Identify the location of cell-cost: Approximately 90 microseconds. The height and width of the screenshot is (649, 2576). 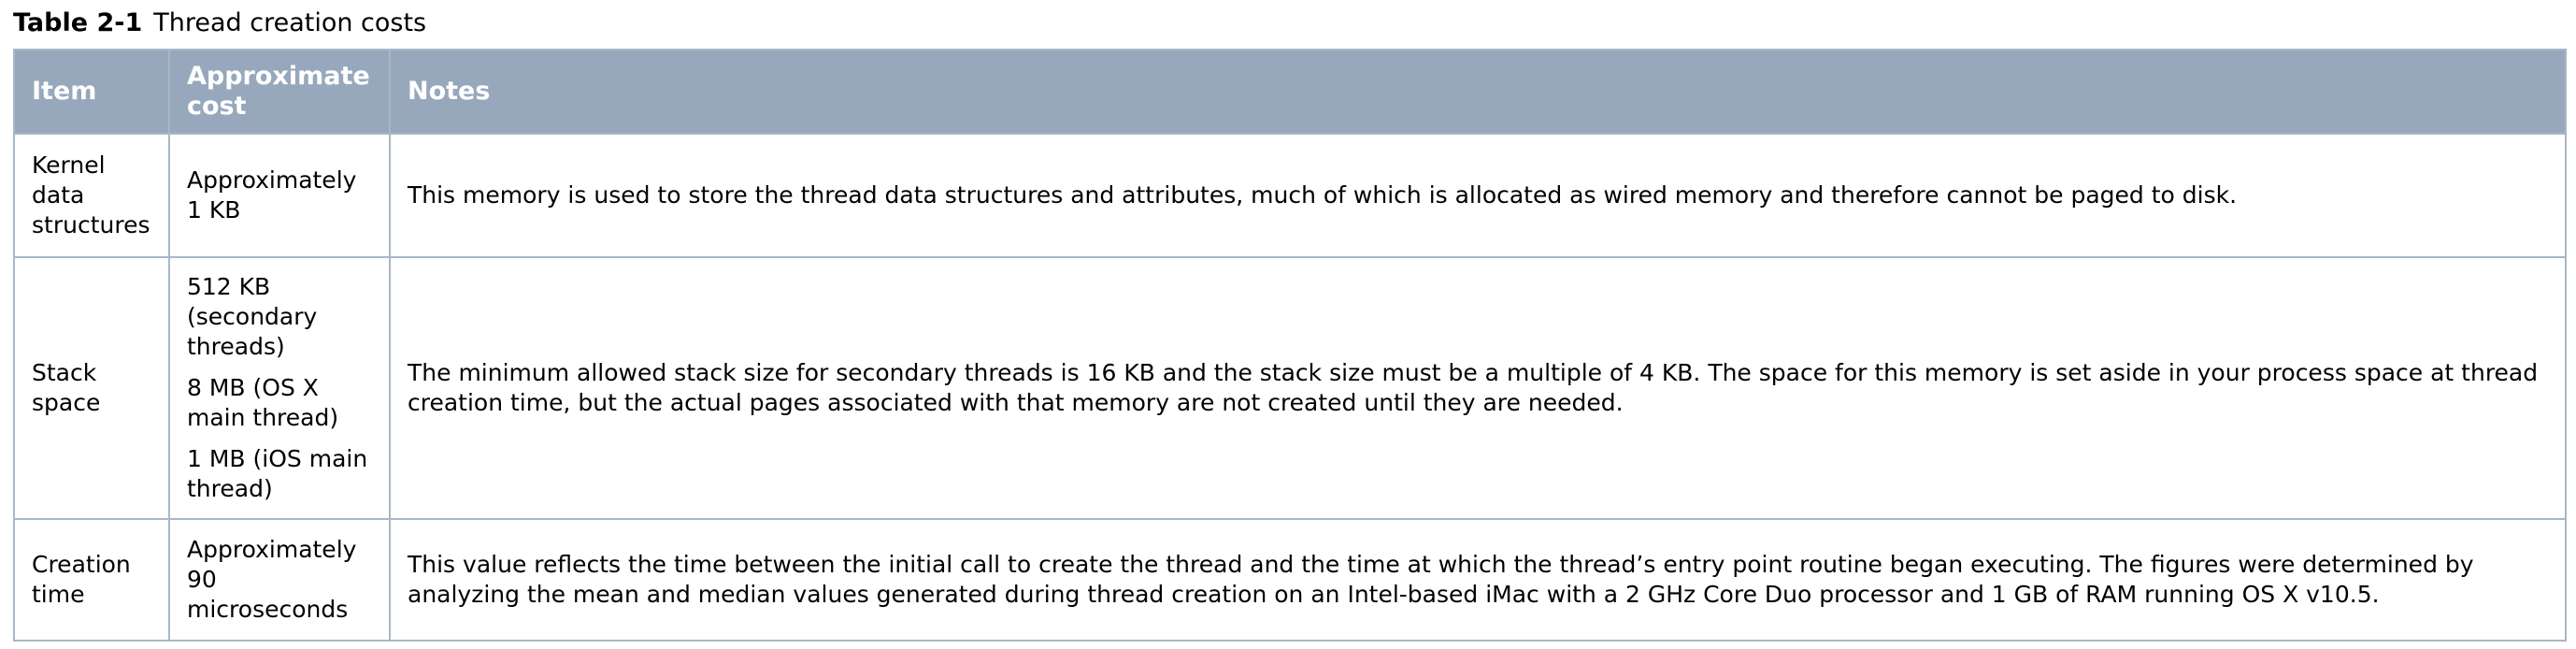
(279, 580).